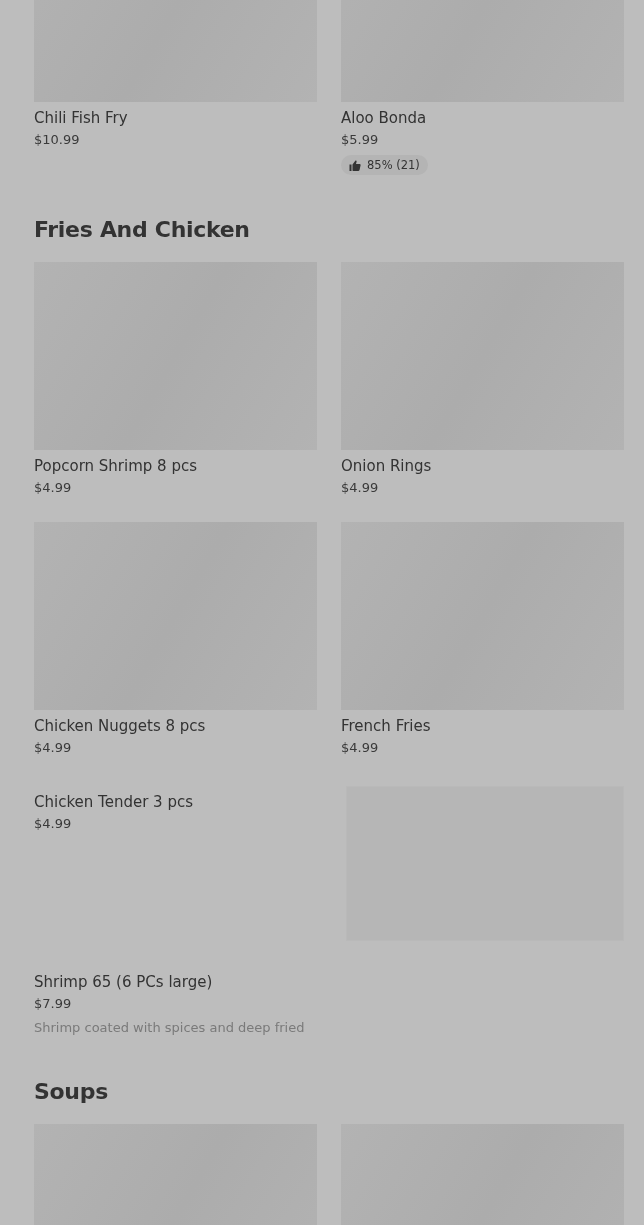 Image resolution: width=644 pixels, height=1225 pixels. I want to click on item-price: $5.99, so click(360, 140).